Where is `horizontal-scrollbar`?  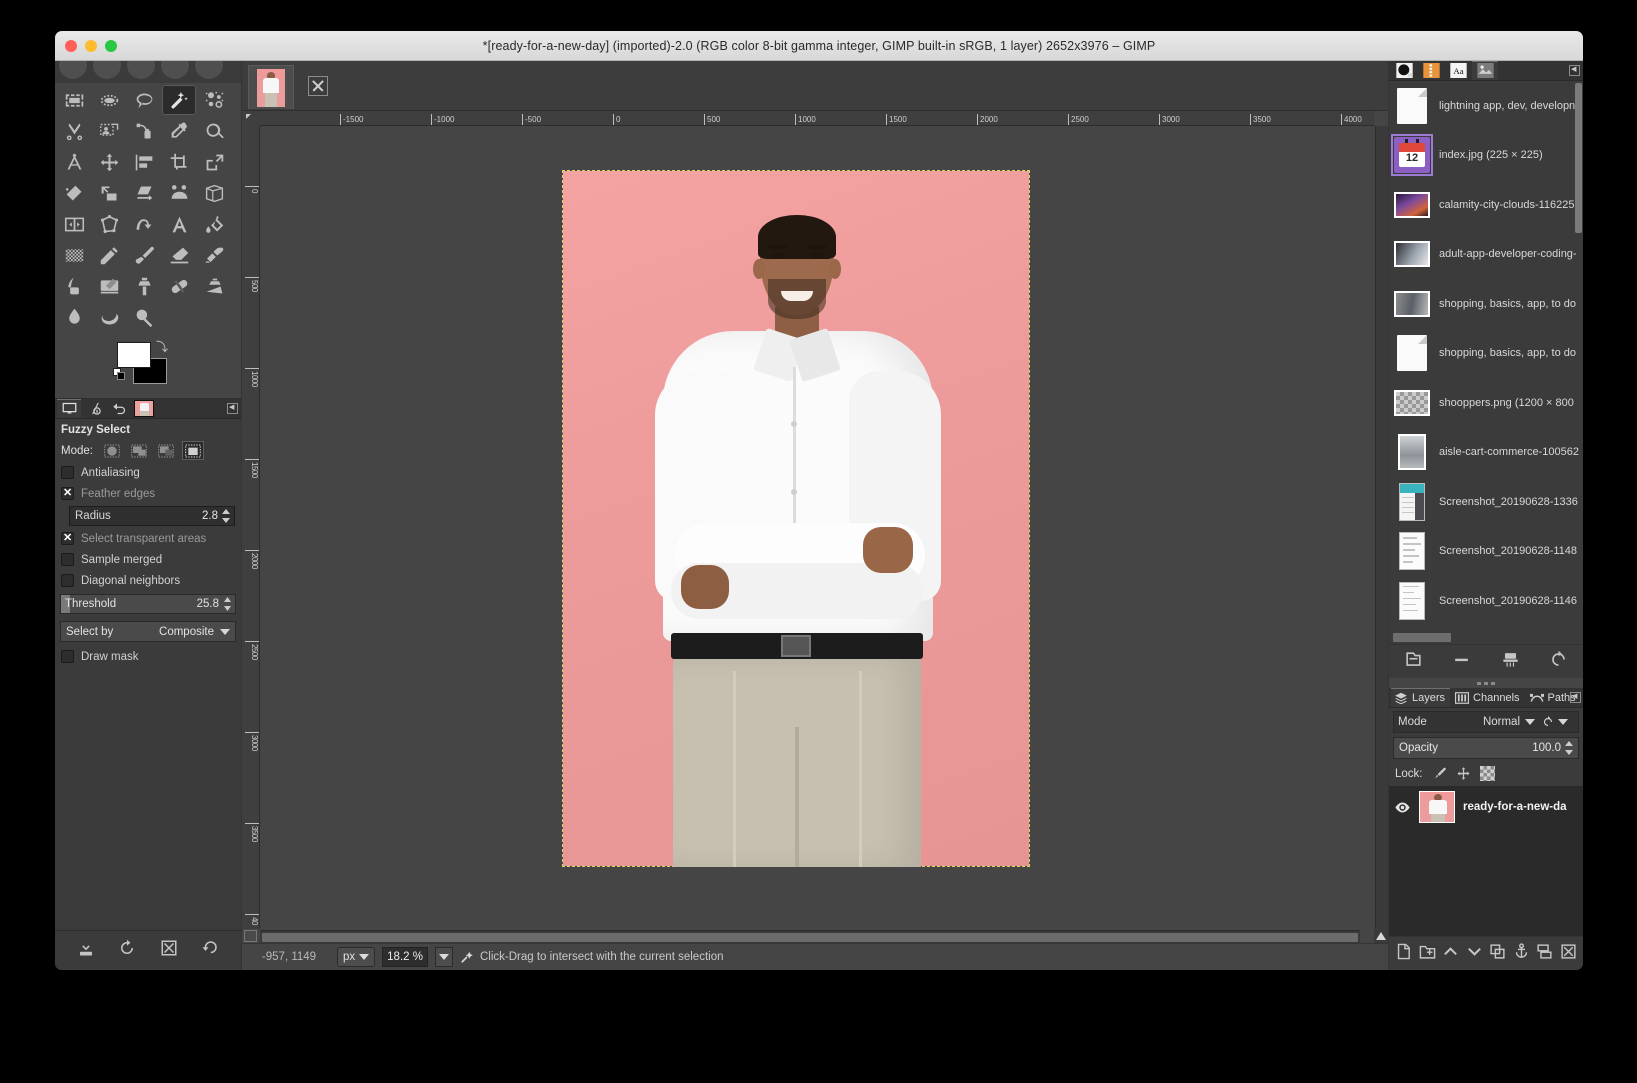 horizontal-scrollbar is located at coordinates (810, 936).